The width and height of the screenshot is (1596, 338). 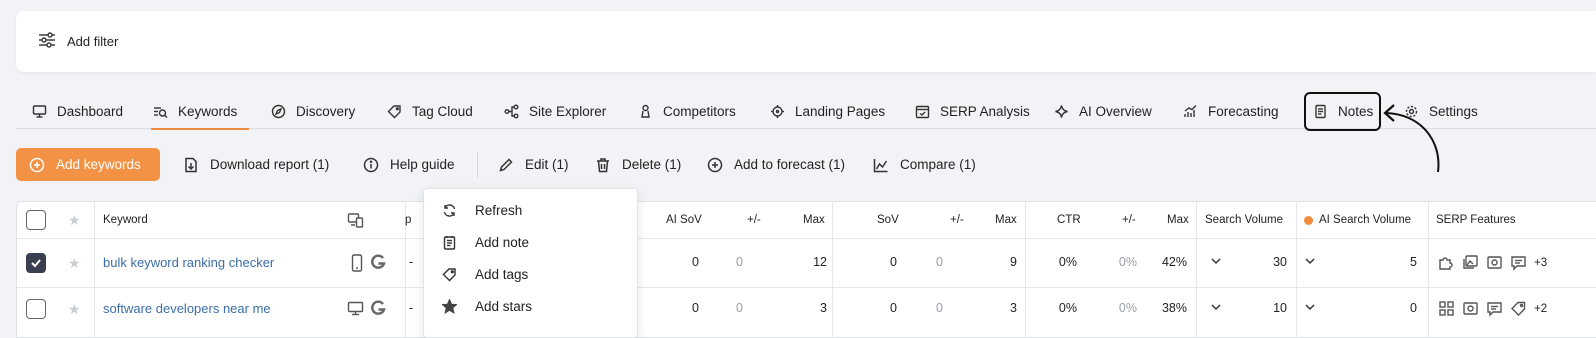 What do you see at coordinates (187, 308) in the screenshot?
I see `keyword-link: software developers near me` at bounding box center [187, 308].